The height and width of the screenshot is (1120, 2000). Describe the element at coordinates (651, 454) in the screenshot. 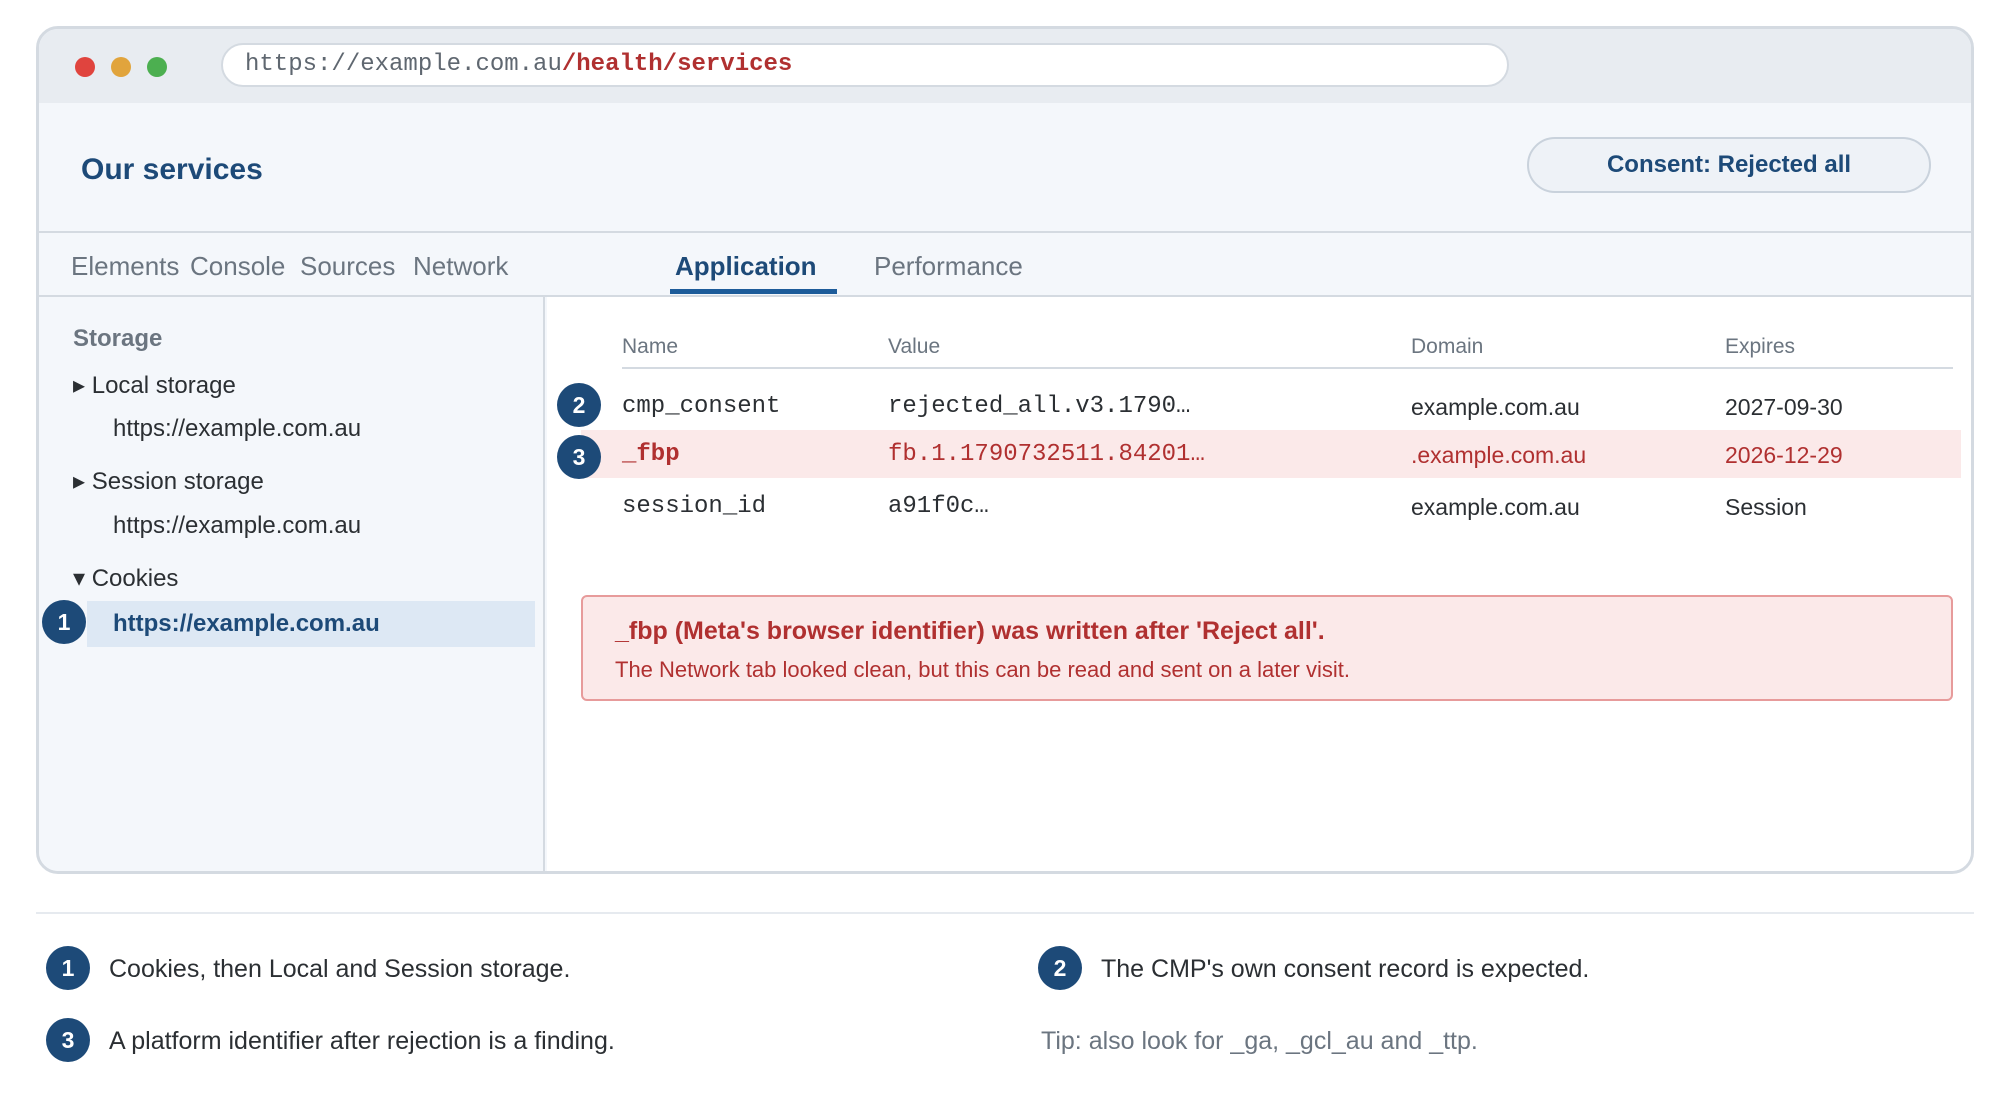

I see `cookie-name: _fbp` at that location.